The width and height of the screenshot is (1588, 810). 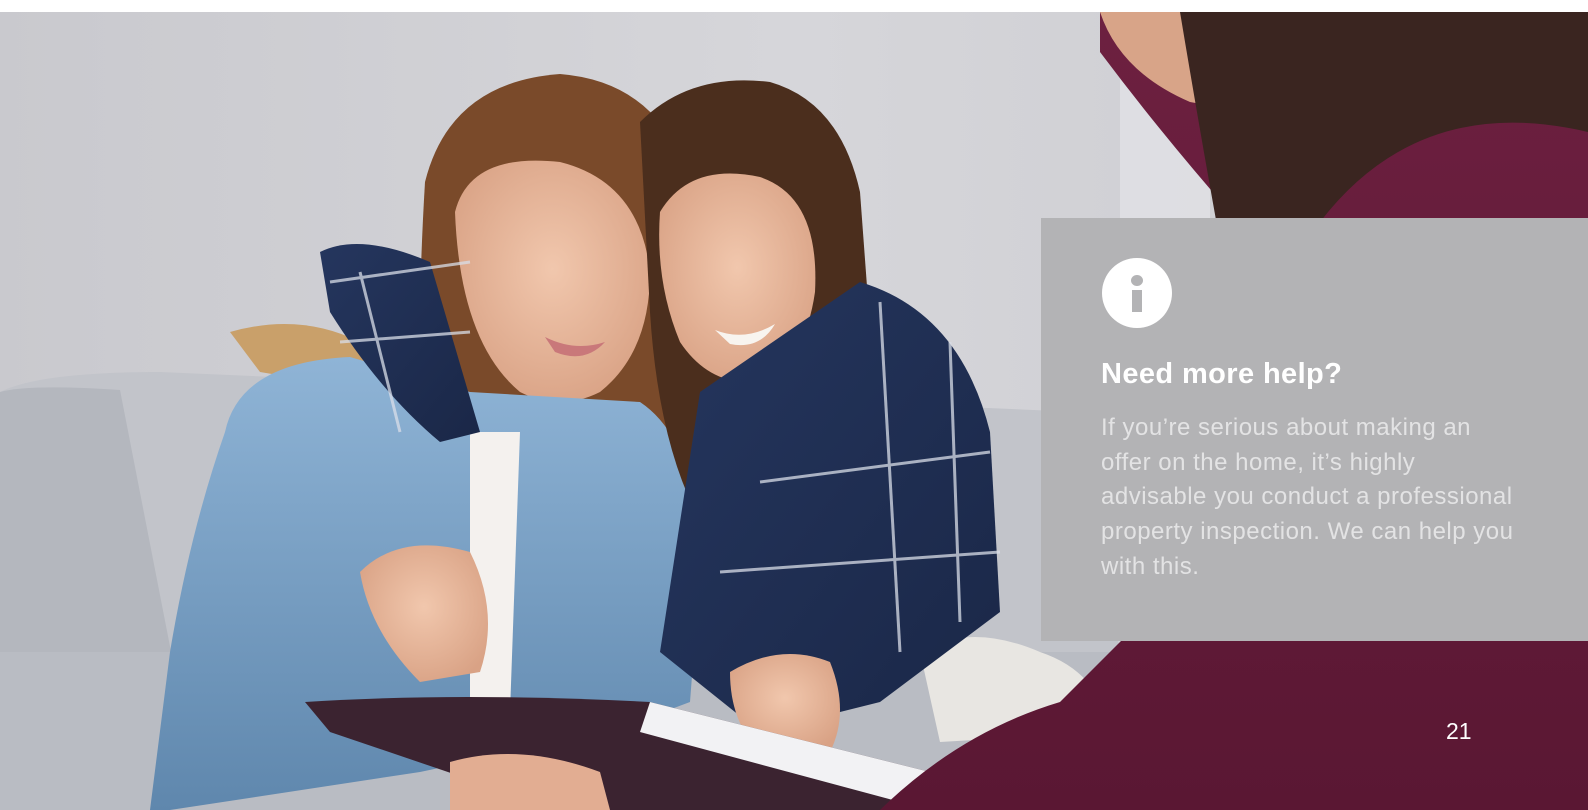 What do you see at coordinates (1137, 280) in the screenshot?
I see `info-icon-dot` at bounding box center [1137, 280].